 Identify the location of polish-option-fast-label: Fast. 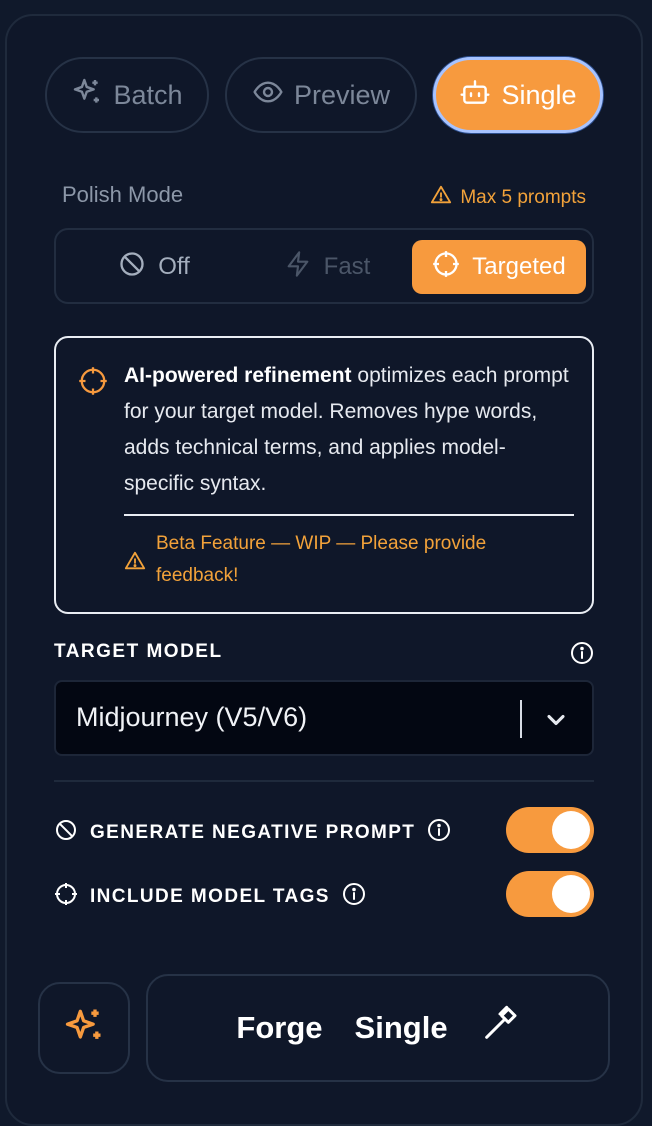
(347, 266).